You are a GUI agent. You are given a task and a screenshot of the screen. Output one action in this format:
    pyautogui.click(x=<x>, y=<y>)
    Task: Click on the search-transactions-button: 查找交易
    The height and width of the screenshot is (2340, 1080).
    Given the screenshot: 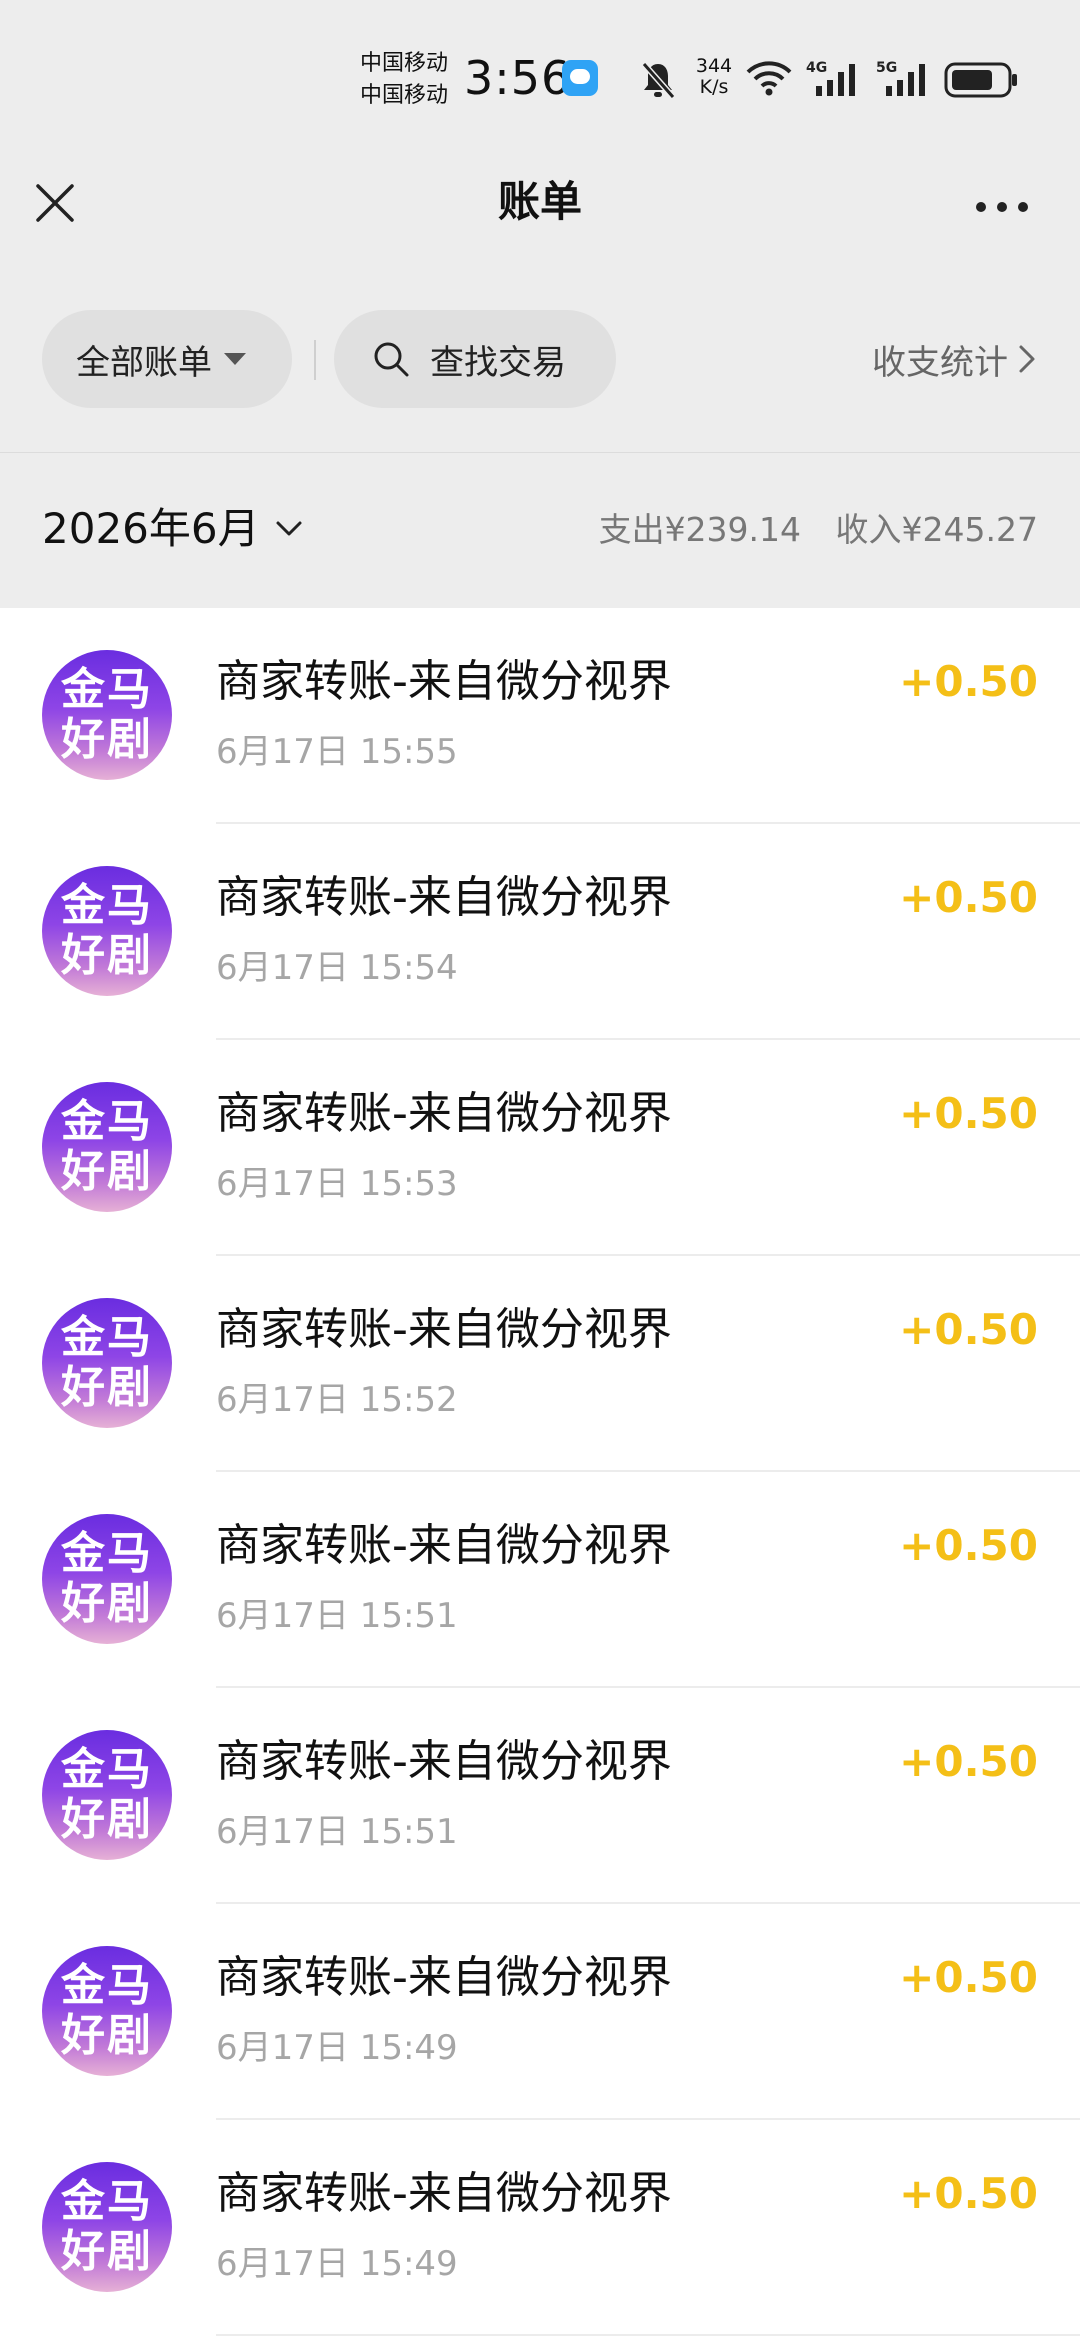 What is the action you would take?
    pyautogui.click(x=475, y=359)
    